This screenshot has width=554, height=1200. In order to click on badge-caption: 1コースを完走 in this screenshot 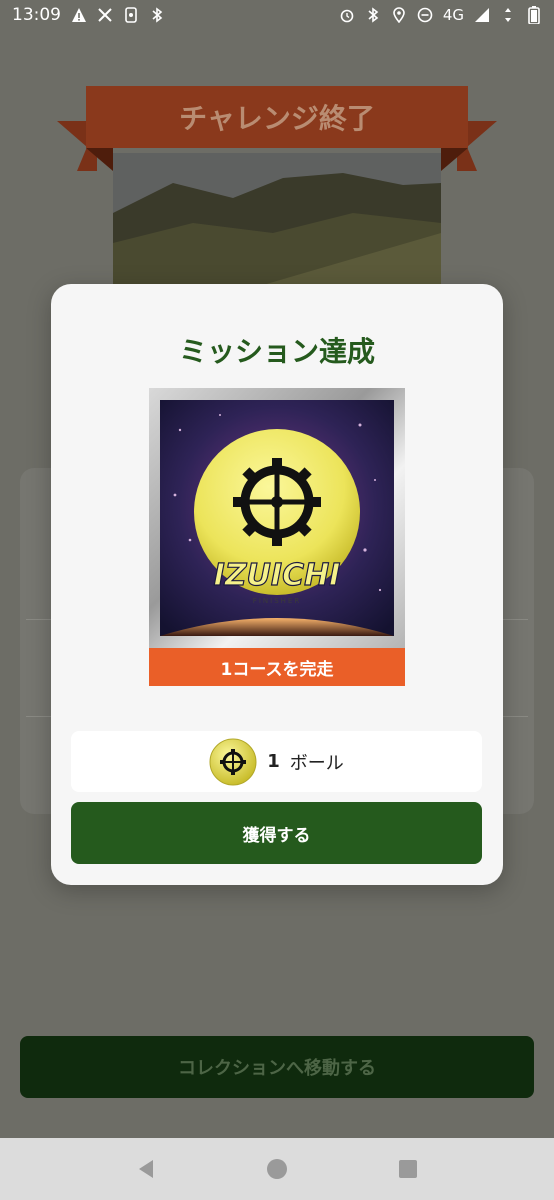, I will do `click(277, 667)`.